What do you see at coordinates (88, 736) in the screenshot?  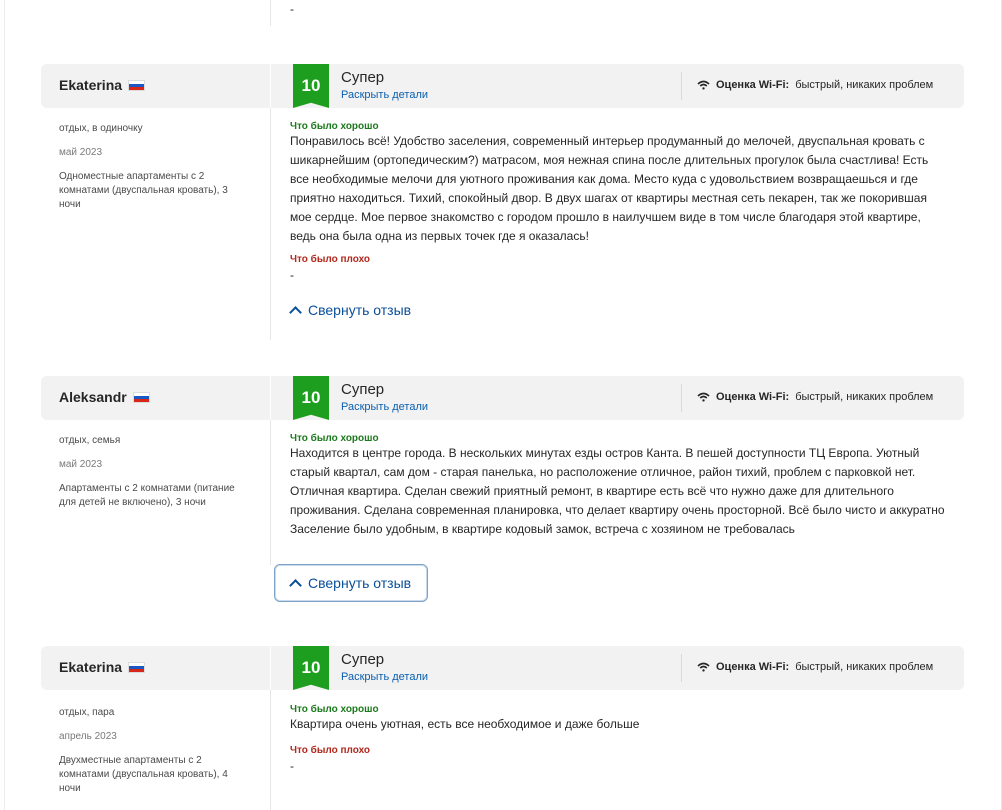 I see `stay-date: апрель 2023` at bounding box center [88, 736].